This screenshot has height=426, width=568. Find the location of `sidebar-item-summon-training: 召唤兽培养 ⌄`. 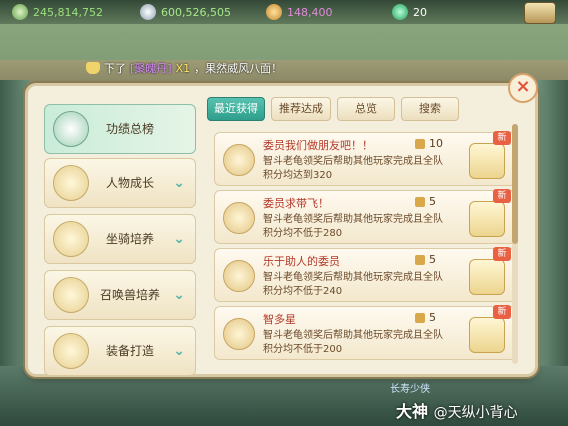

sidebar-item-summon-training: 召唤兽培养 ⌄ is located at coordinates (120, 295).